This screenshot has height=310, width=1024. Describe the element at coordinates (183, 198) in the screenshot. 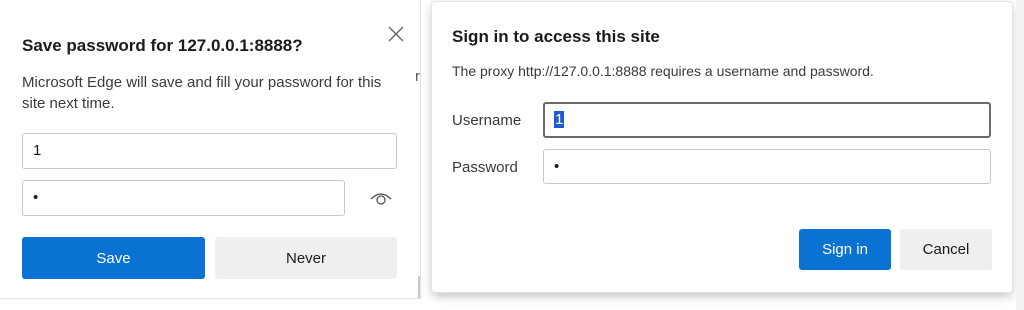

I see `saved-password-field: •` at that location.